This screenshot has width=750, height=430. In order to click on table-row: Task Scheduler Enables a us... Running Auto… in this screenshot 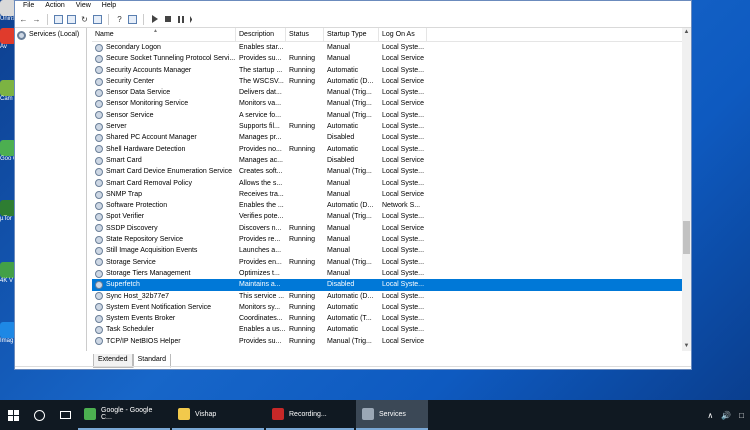, I will do `click(387, 329)`.